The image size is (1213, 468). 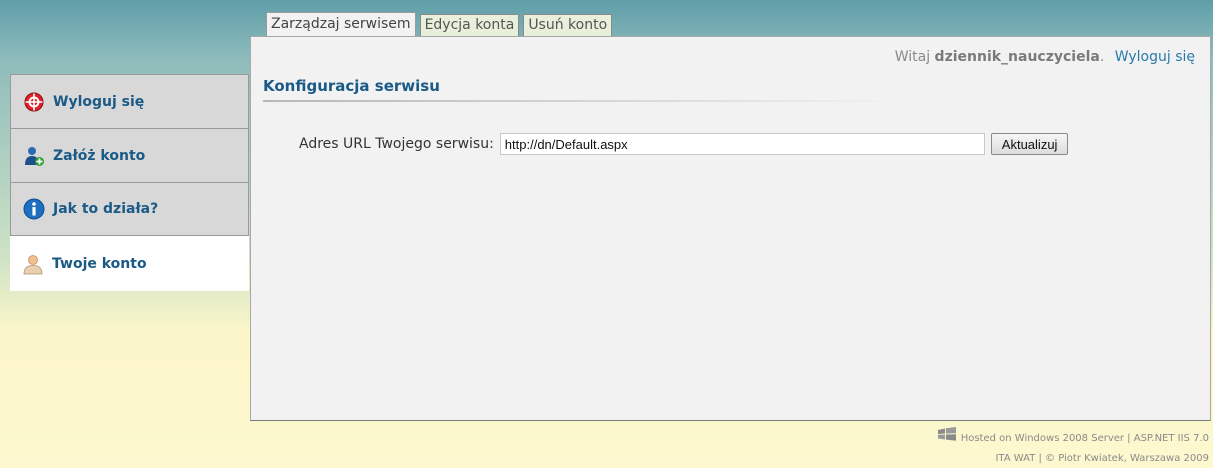 What do you see at coordinates (99, 101) in the screenshot?
I see `sidebar-item-label: Wyloguj się` at bounding box center [99, 101].